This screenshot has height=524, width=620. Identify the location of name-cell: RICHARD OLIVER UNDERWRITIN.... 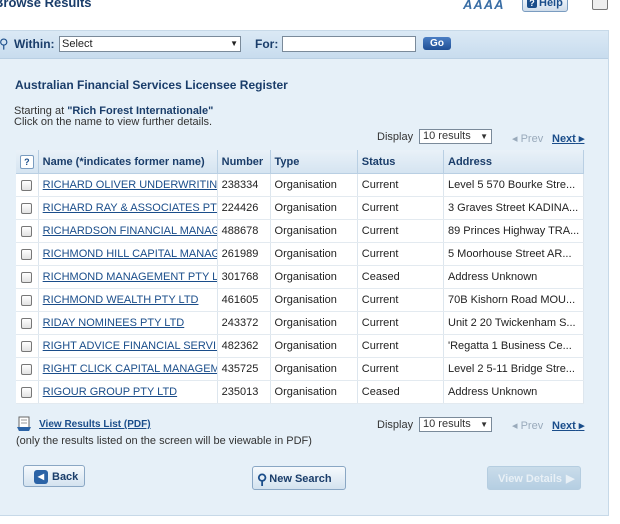
(128, 185).